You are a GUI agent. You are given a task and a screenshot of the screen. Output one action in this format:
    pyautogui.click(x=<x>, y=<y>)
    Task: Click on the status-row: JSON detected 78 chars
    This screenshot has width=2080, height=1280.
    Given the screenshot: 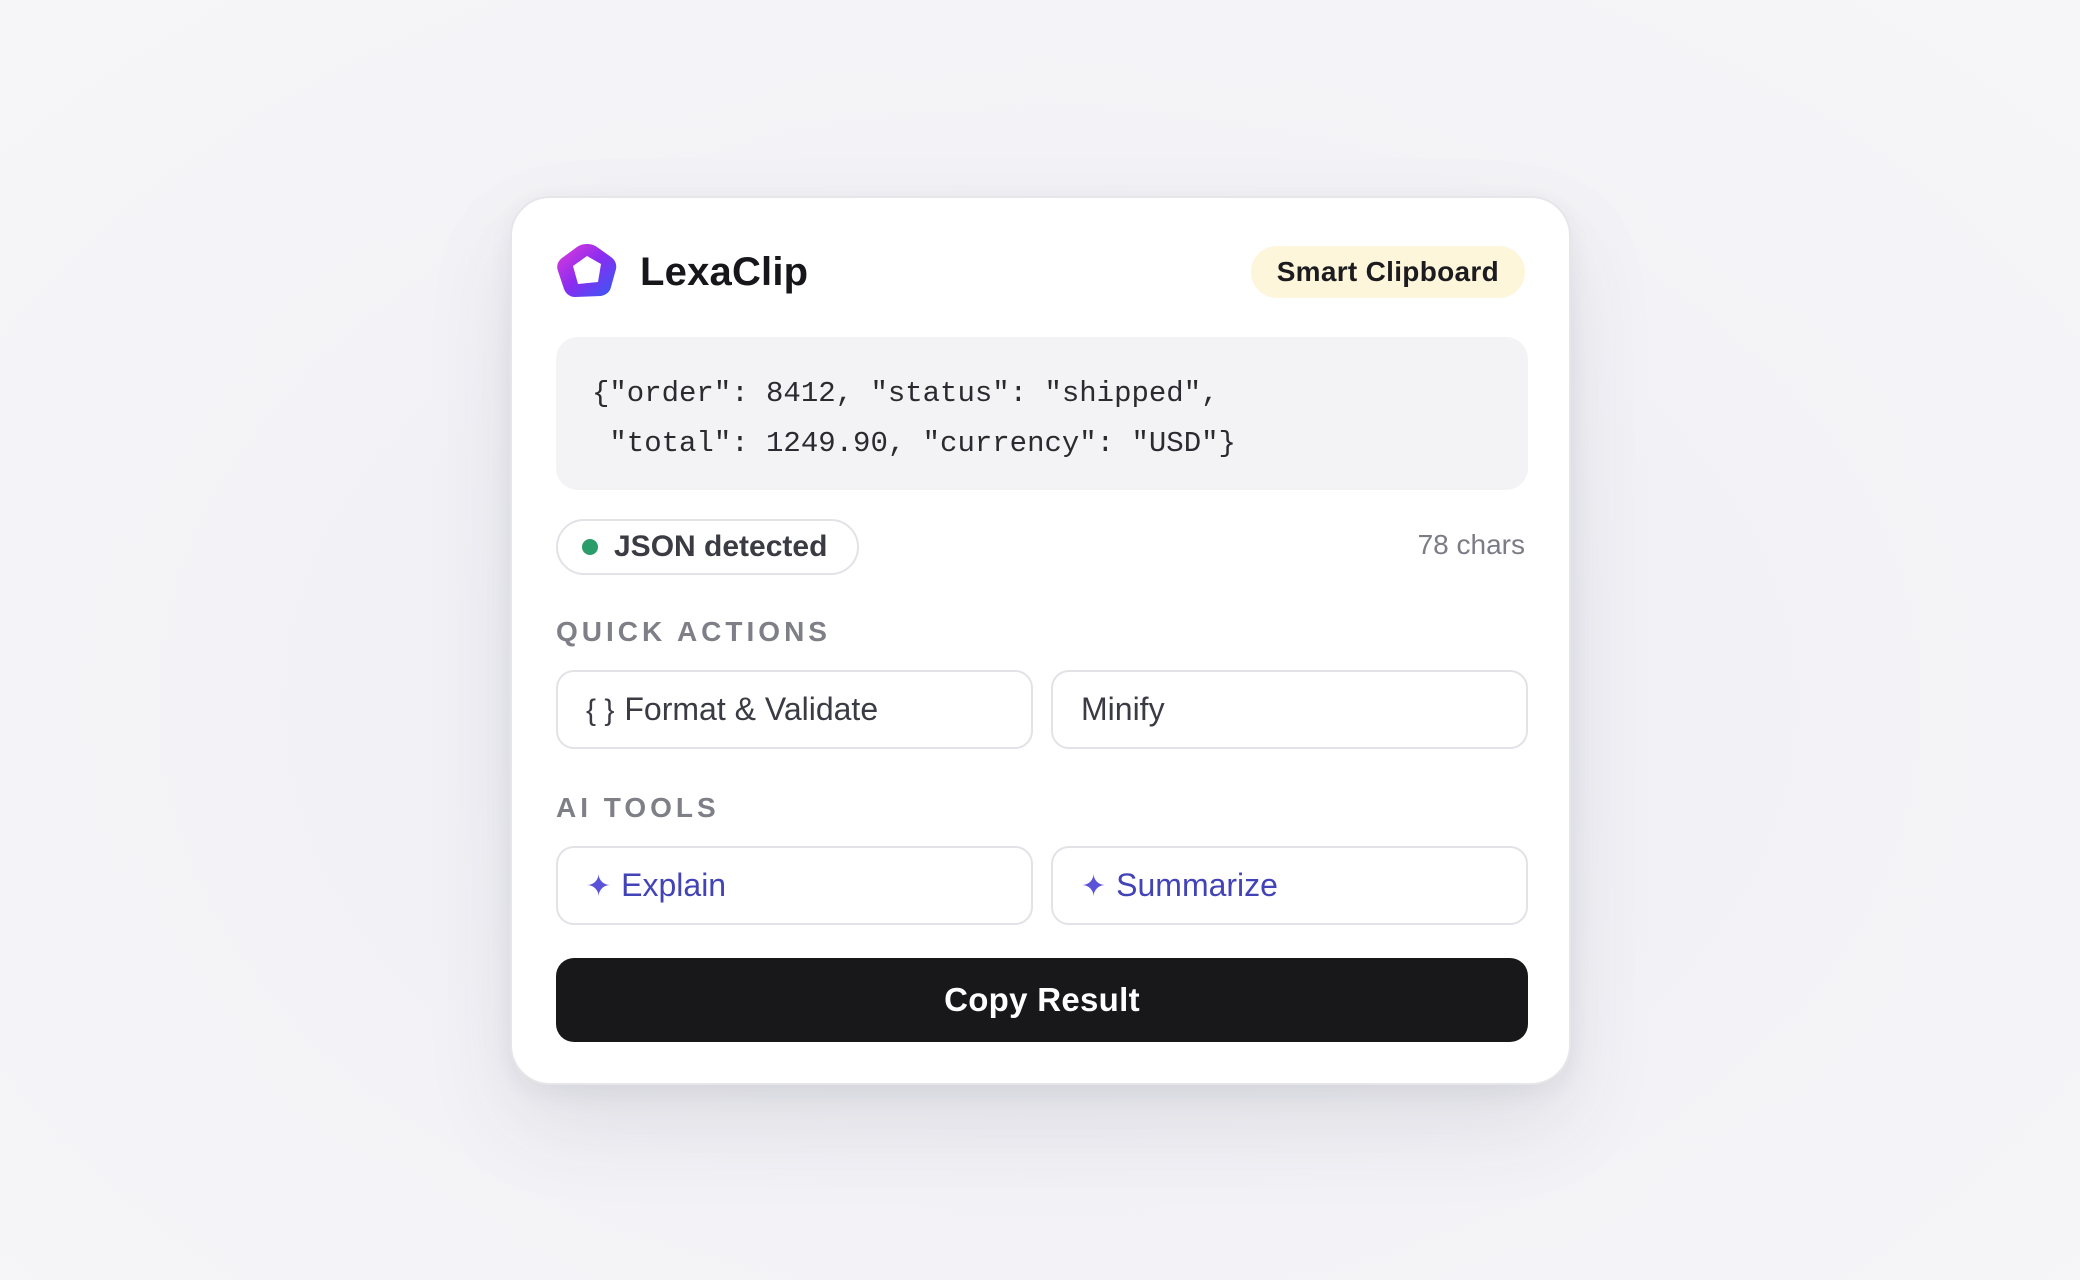 What is the action you would take?
    pyautogui.click(x=1040, y=547)
    